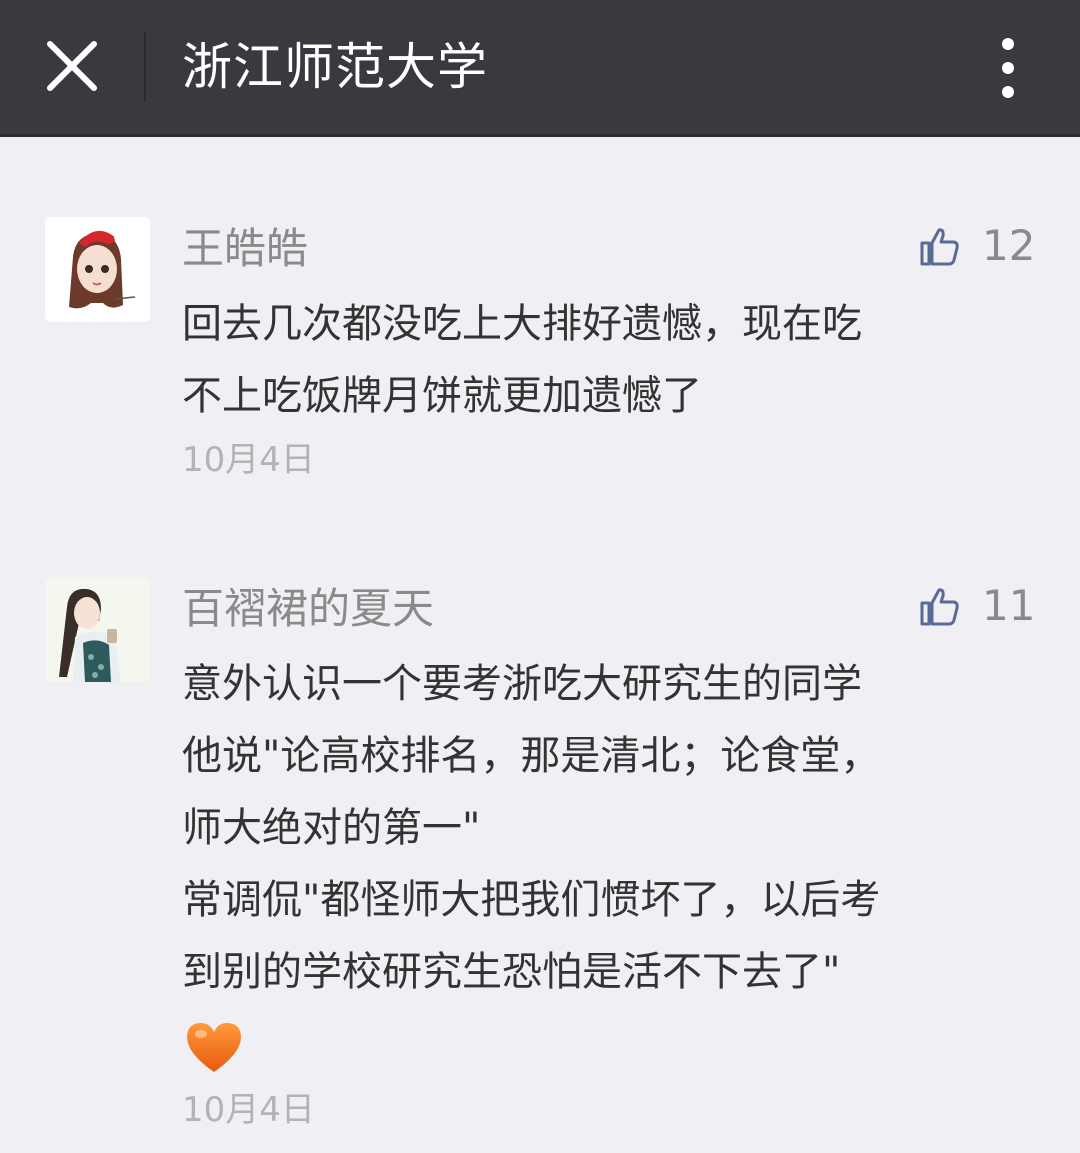 The width and height of the screenshot is (1080, 1153). I want to click on comment-line: 到别的学校研究生恐怕是活不下去了", so click(511, 972).